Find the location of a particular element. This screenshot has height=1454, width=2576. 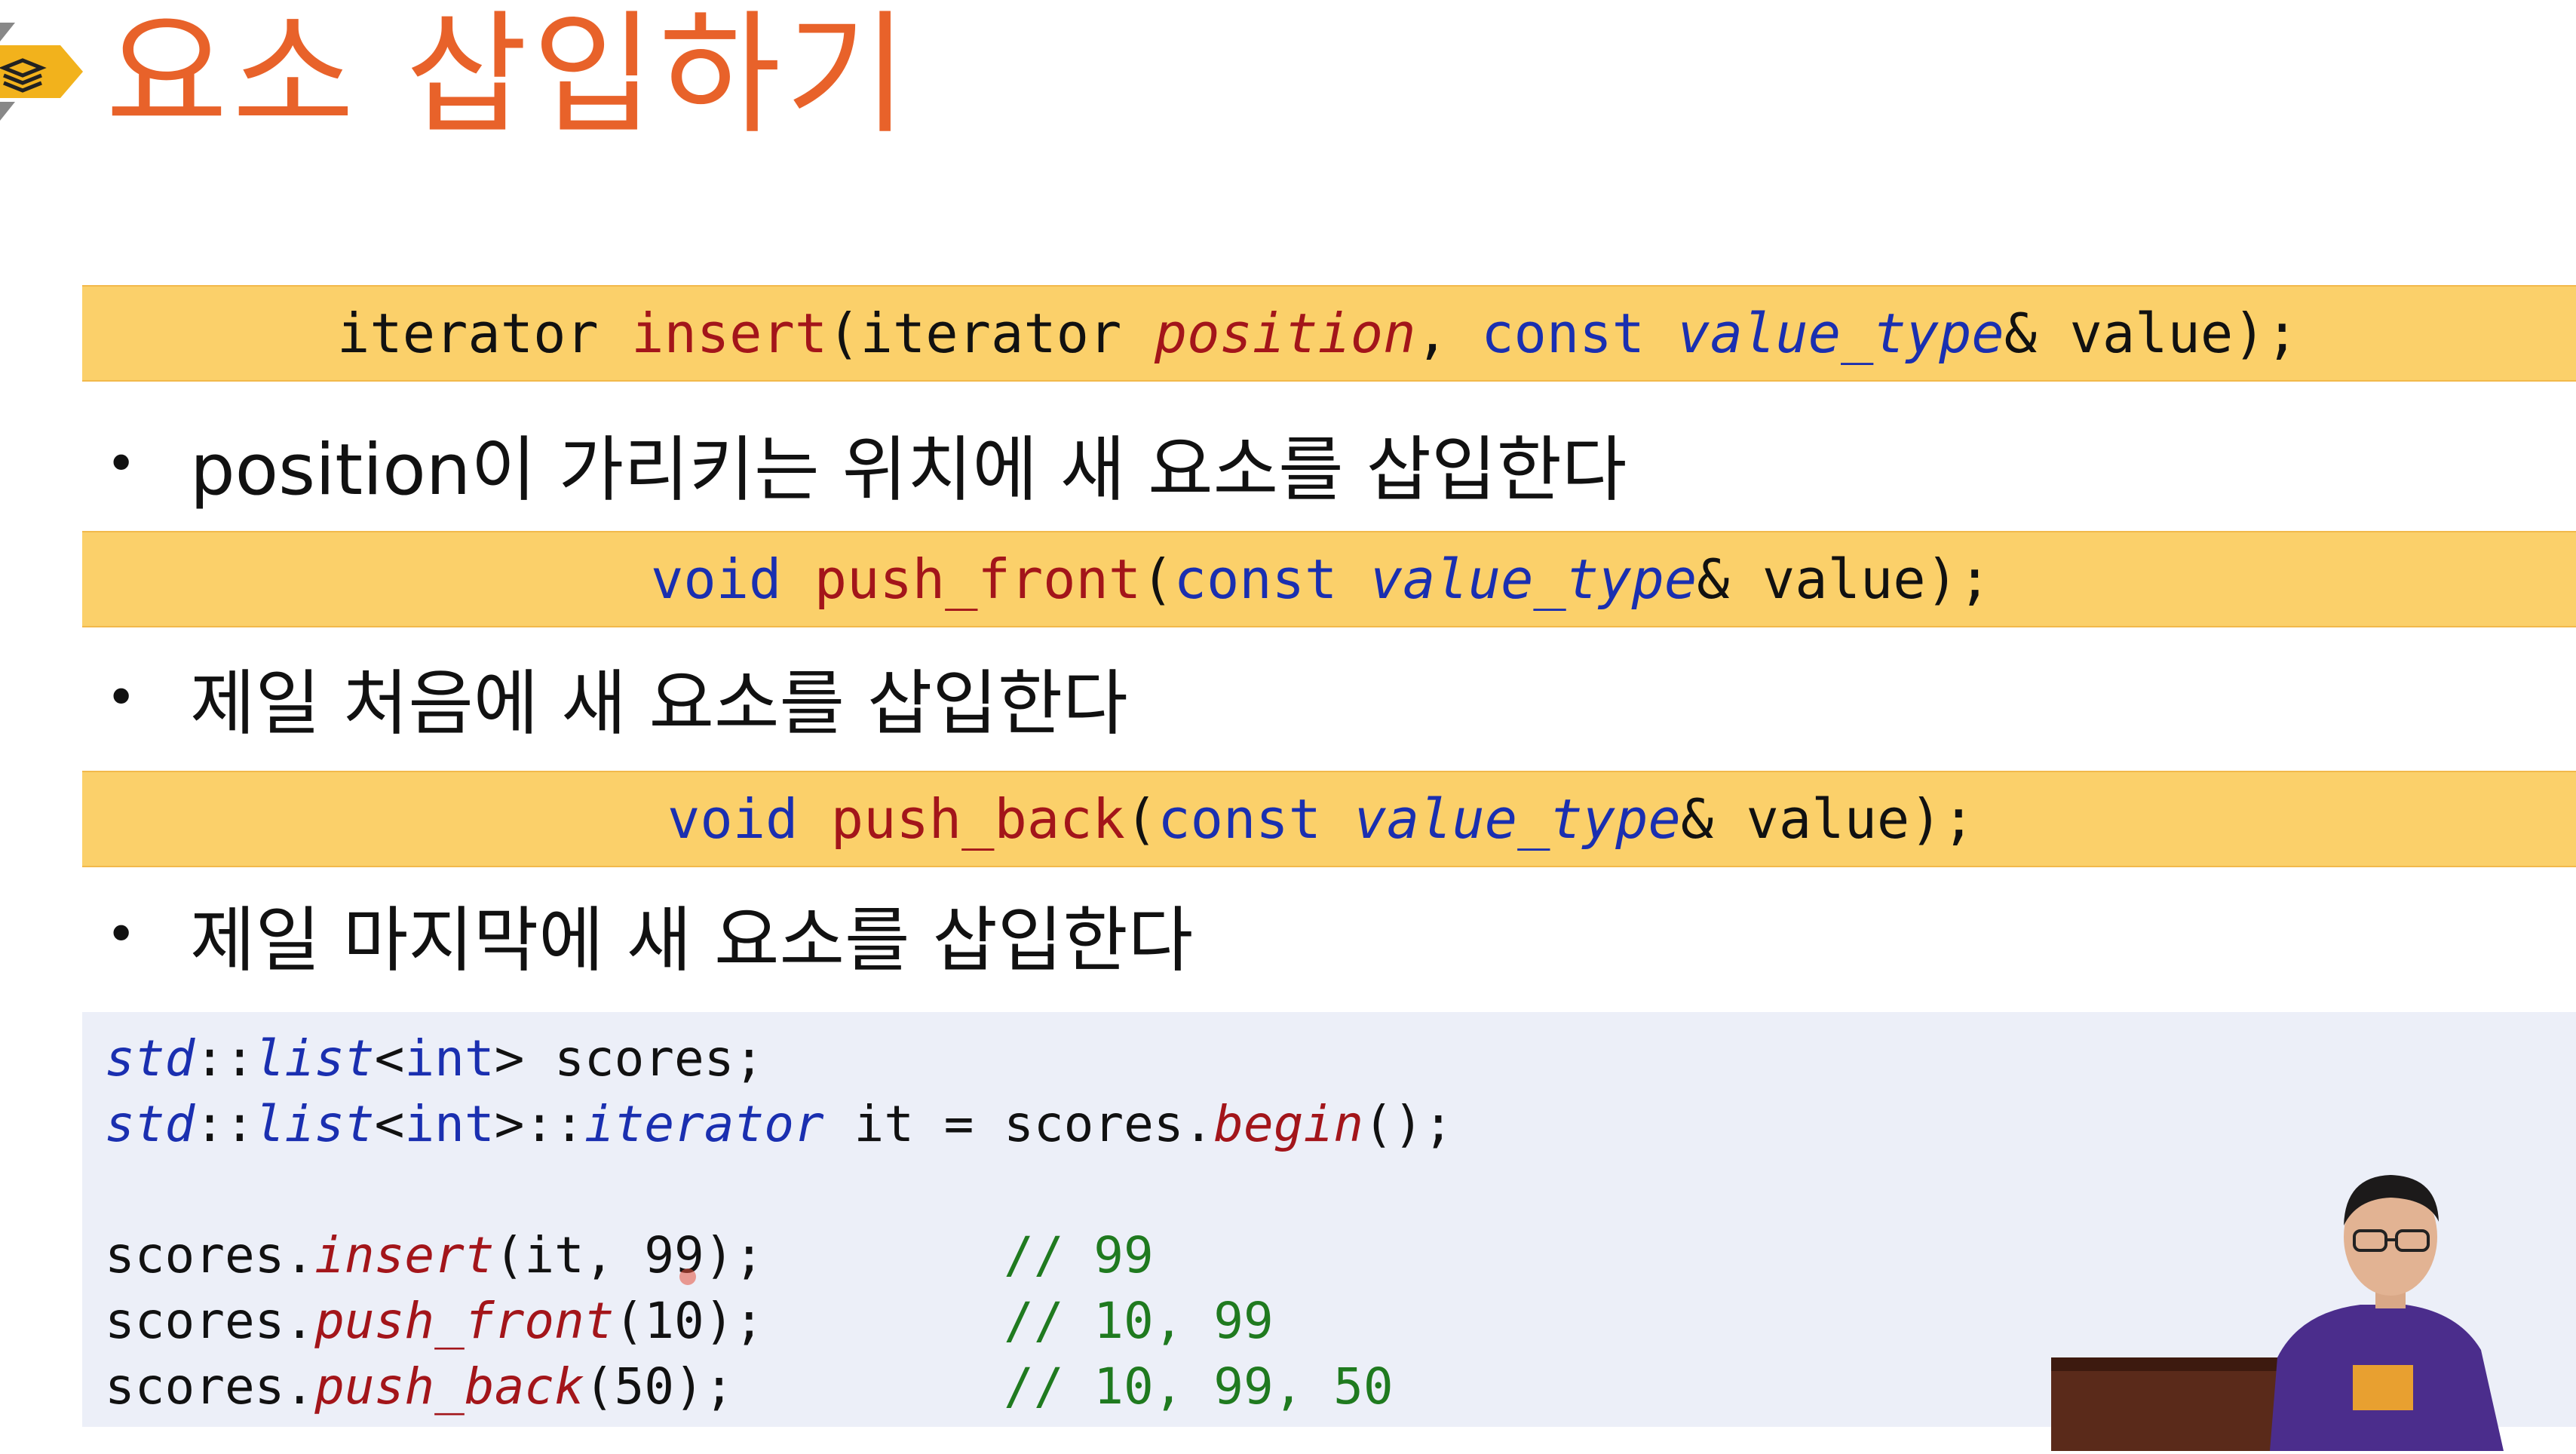

code-token: (it, 99); is located at coordinates (749, 1255).